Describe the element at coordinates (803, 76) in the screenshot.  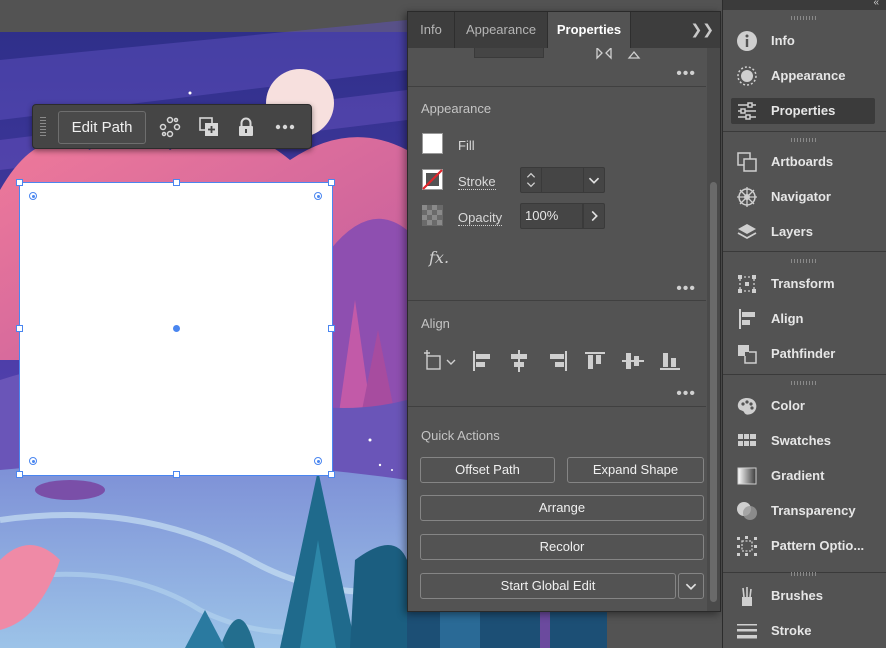
I see `dock-item-appearance: Appearance` at that location.